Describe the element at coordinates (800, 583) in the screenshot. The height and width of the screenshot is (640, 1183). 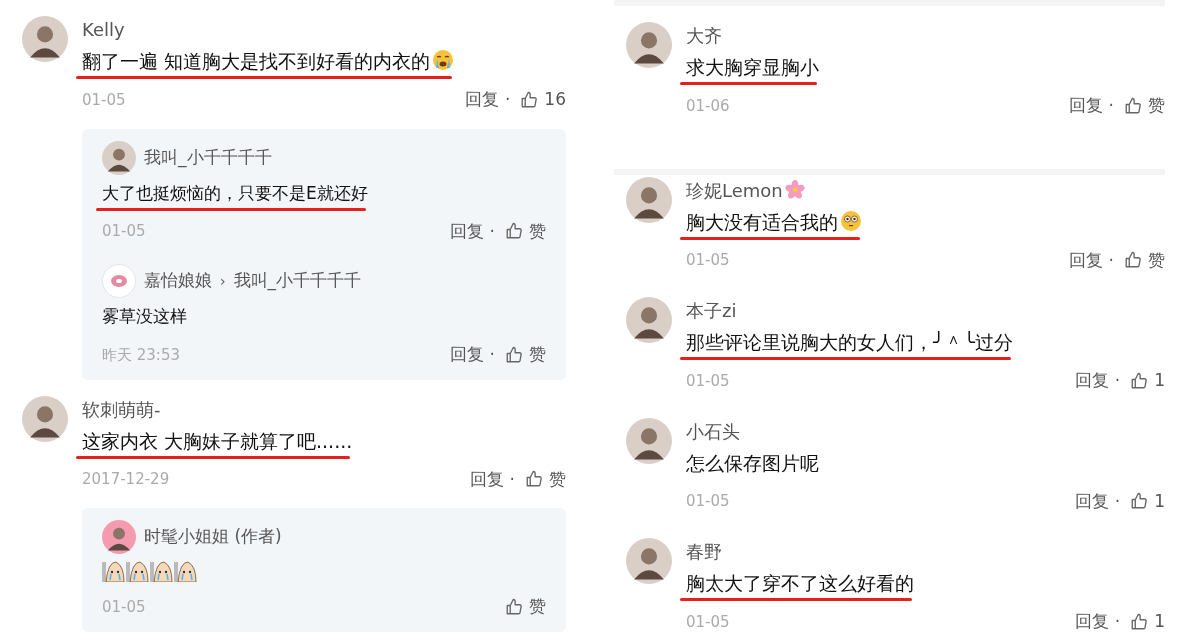
I see `comment-text: 胸太大了穿不了这么好看的` at that location.